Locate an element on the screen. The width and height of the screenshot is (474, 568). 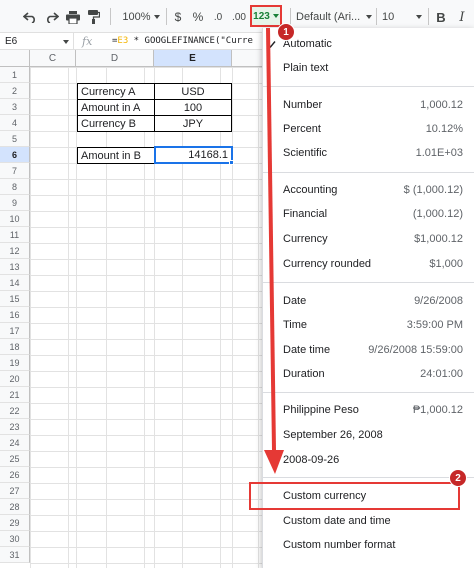
step-badge-1: 1 is located at coordinates (286, 32).